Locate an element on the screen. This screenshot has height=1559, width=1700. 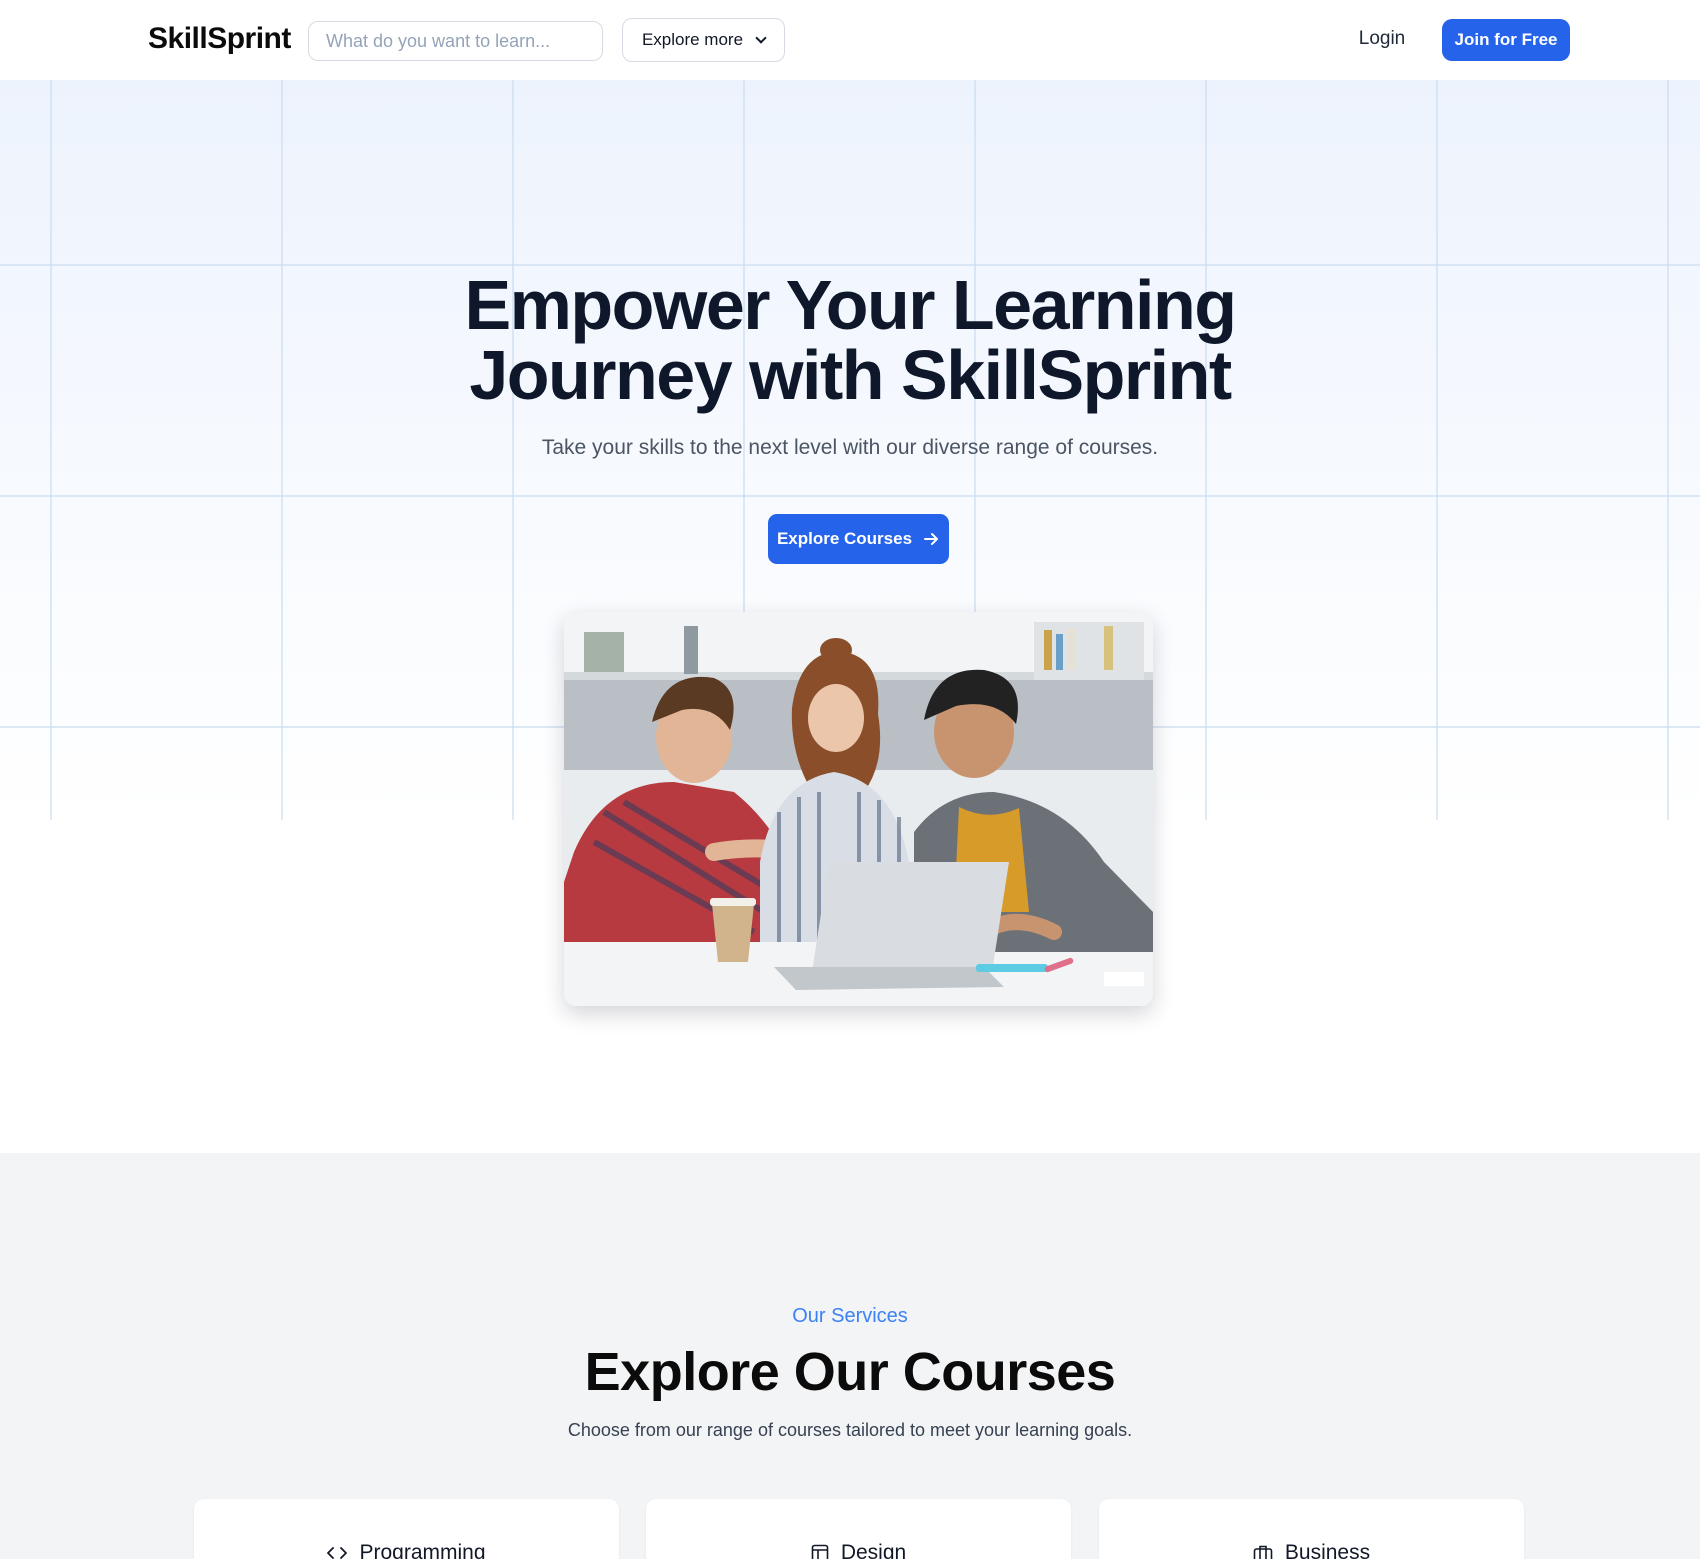
layout-icon is located at coordinates (820, 1551).